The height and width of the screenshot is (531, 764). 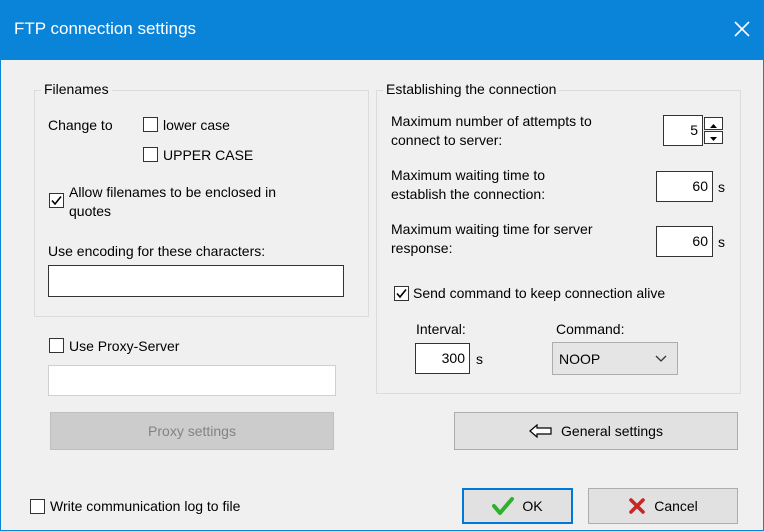 What do you see at coordinates (491, 121) in the screenshot?
I see `attempts-label-line1: Maximum number of attempts to` at bounding box center [491, 121].